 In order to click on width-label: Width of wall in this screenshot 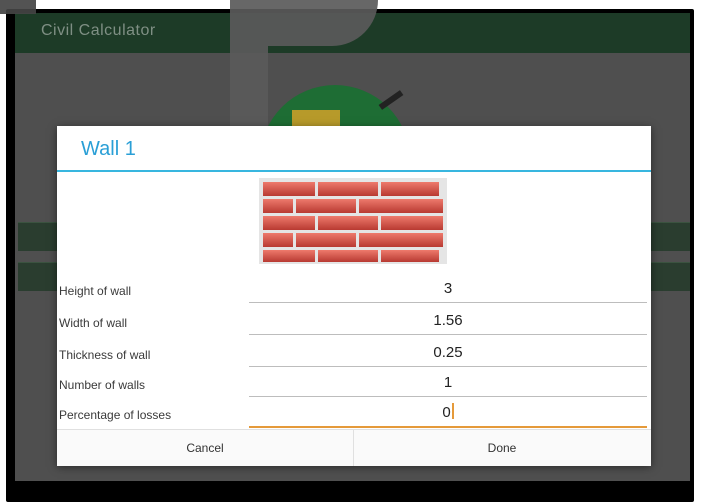, I will do `click(93, 323)`.